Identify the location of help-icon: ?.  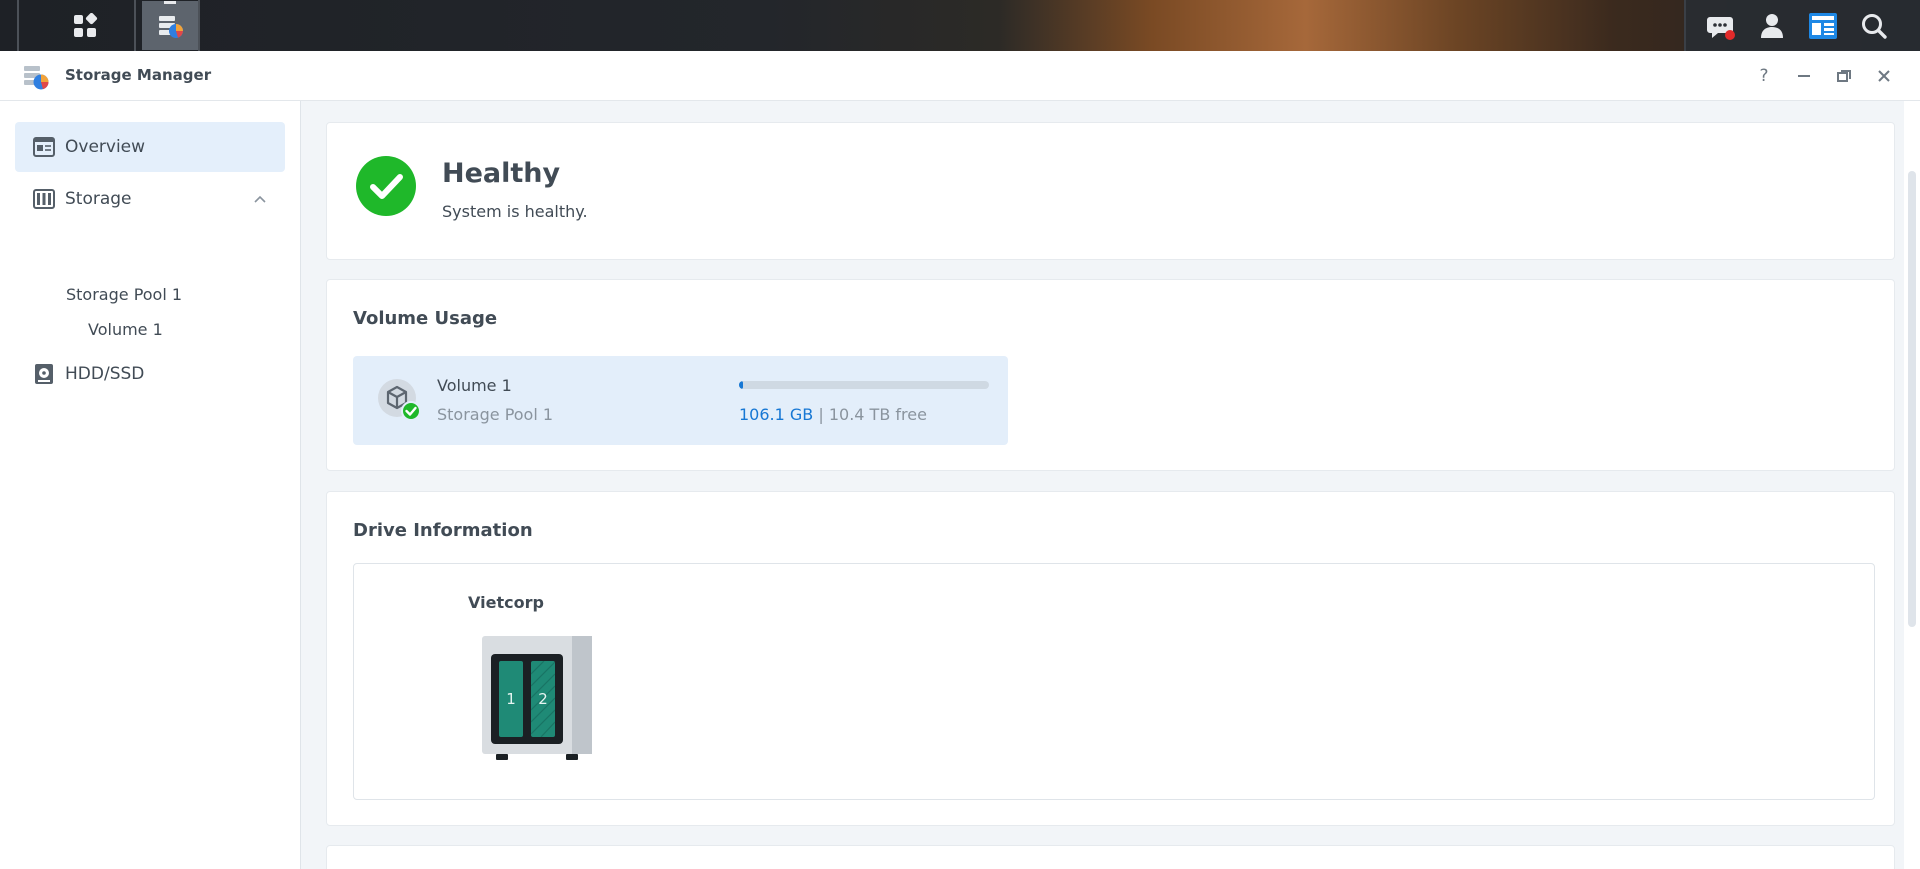
(1764, 76).